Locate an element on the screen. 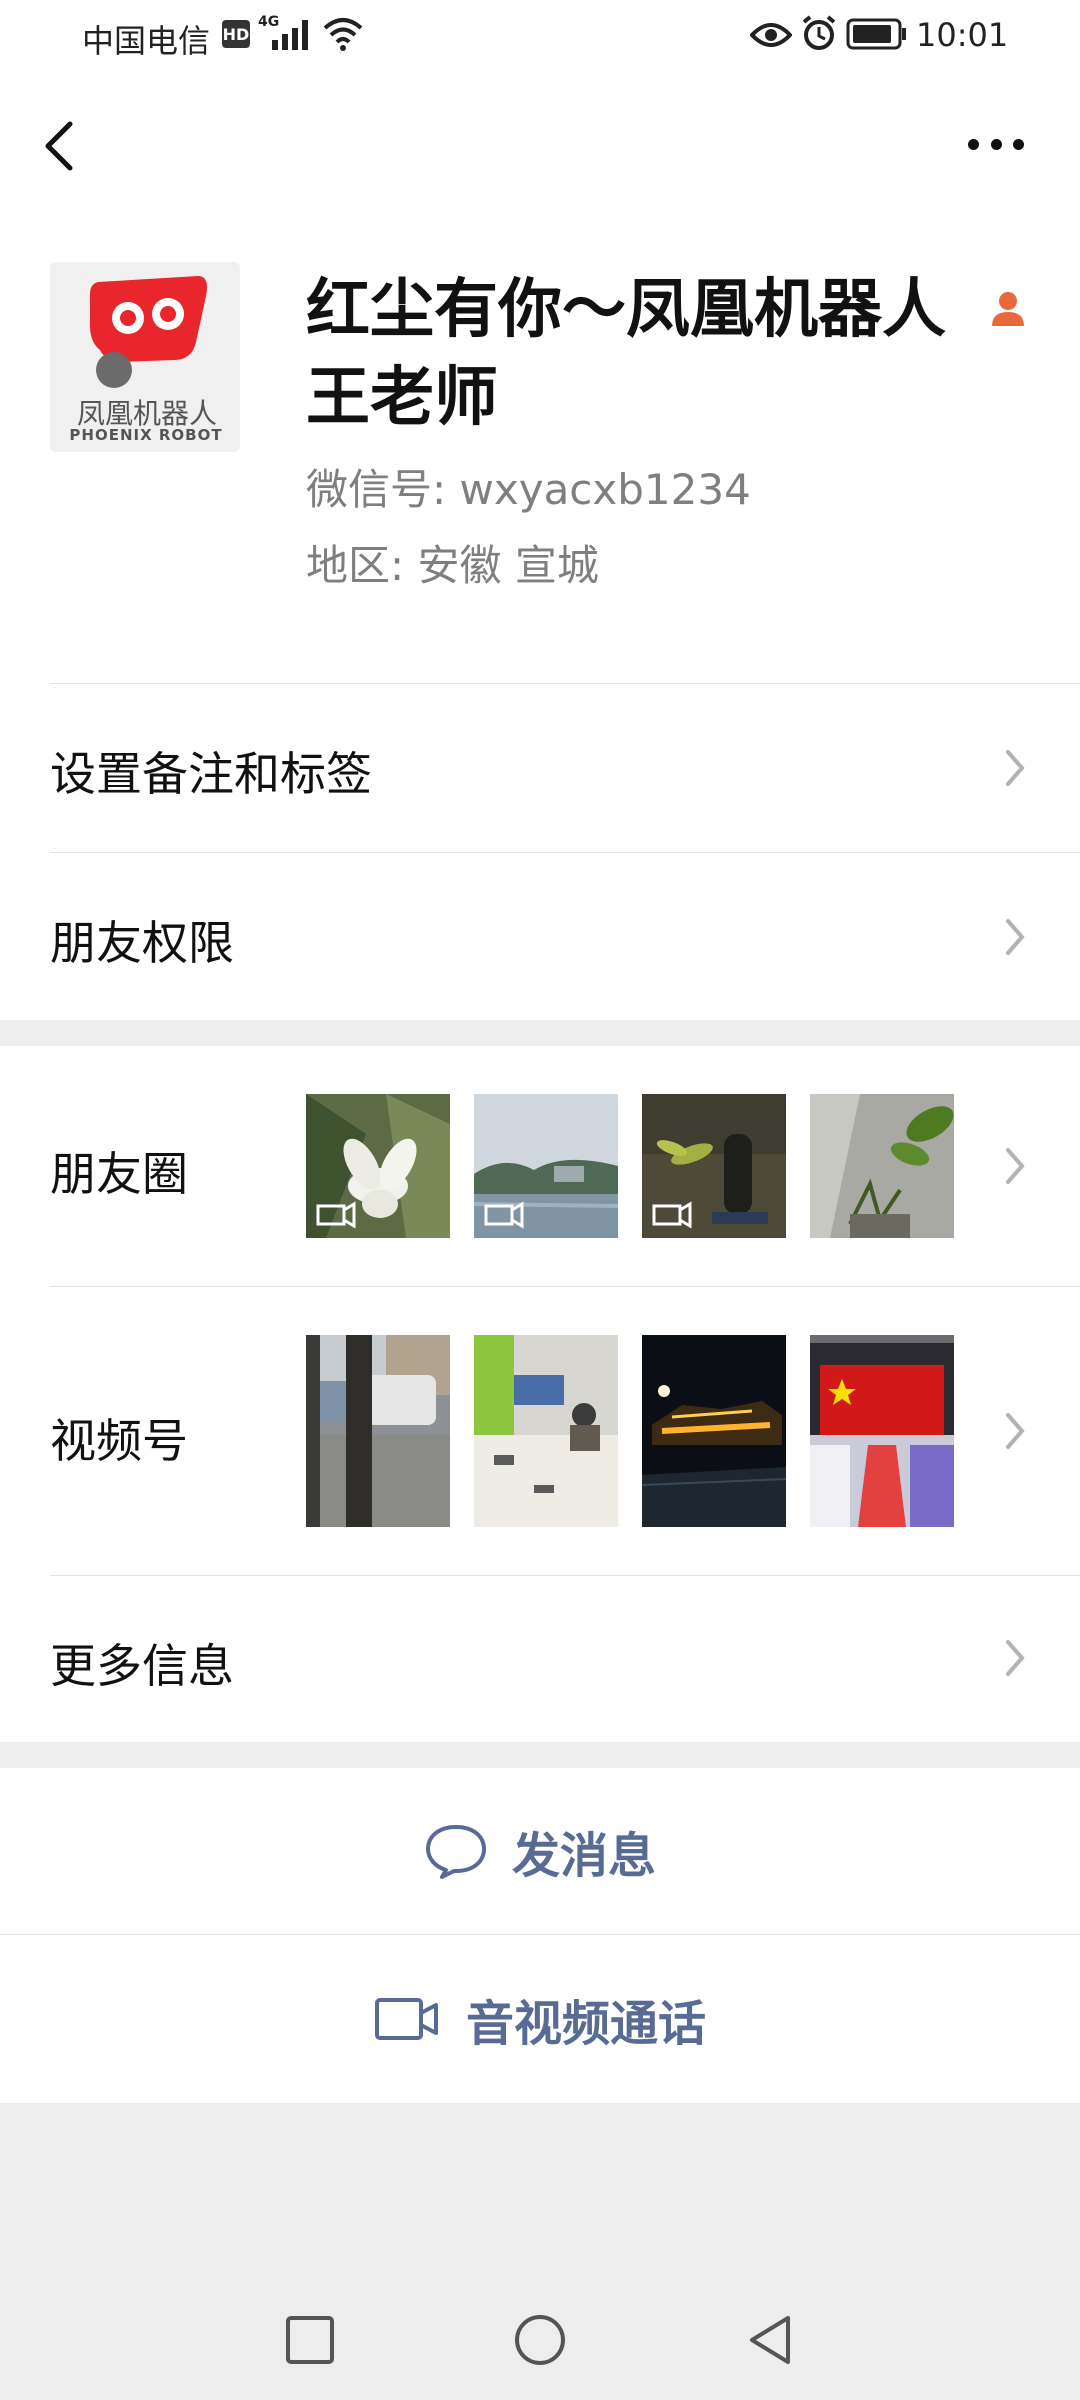 This screenshot has width=1080, height=2400. moments-label: 朋友圈 is located at coordinates (119, 1174).